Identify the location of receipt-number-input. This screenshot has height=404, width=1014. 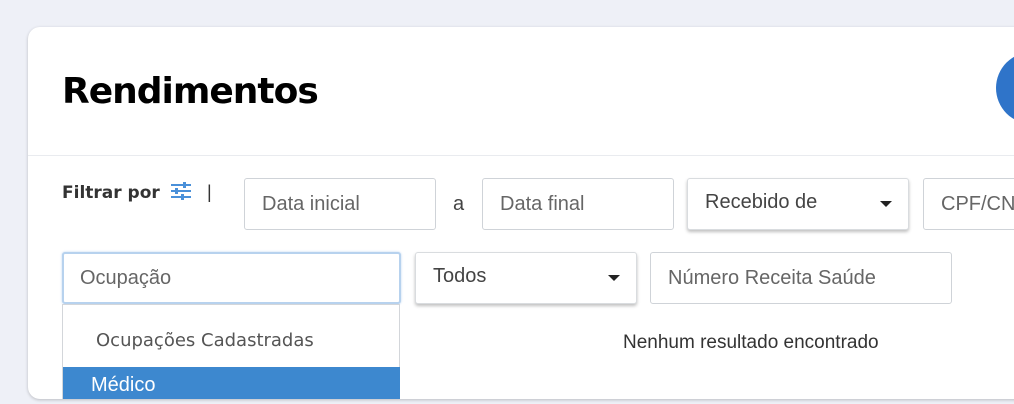
(801, 278).